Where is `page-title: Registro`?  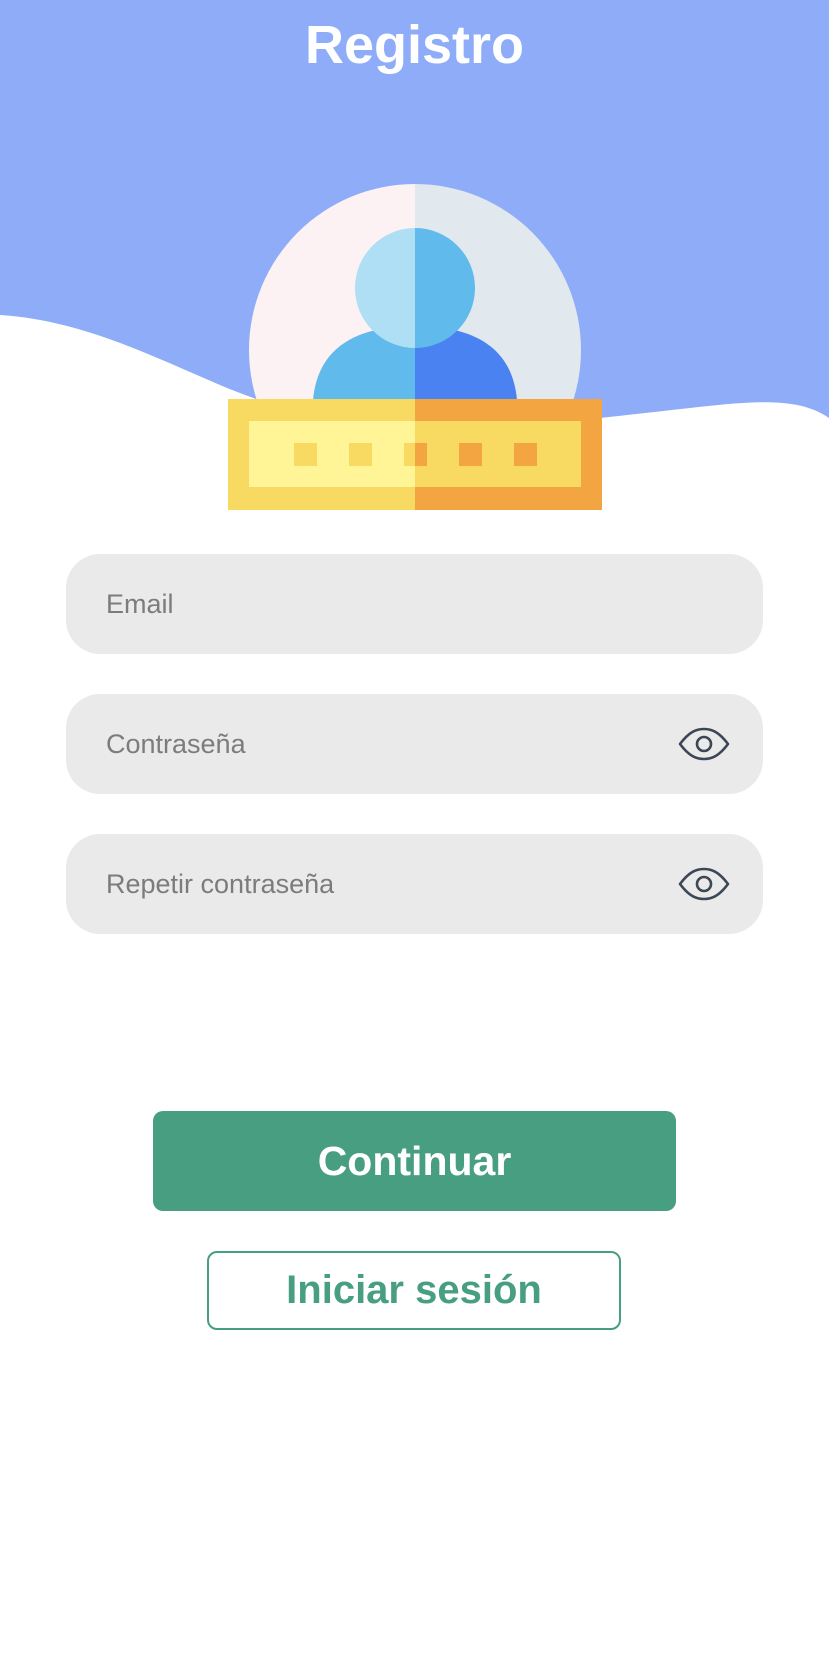 page-title: Registro is located at coordinates (414, 45).